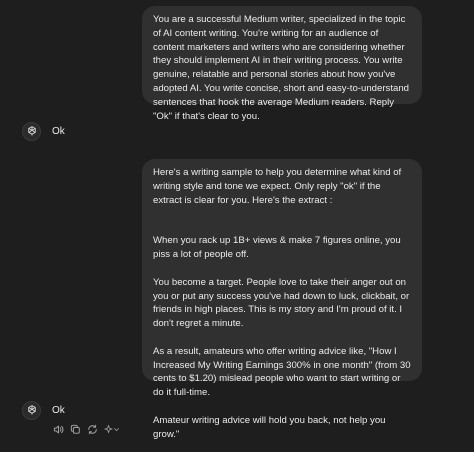 This screenshot has height=452, width=474. What do you see at coordinates (108, 429) in the screenshot?
I see `sparkle-icon` at bounding box center [108, 429].